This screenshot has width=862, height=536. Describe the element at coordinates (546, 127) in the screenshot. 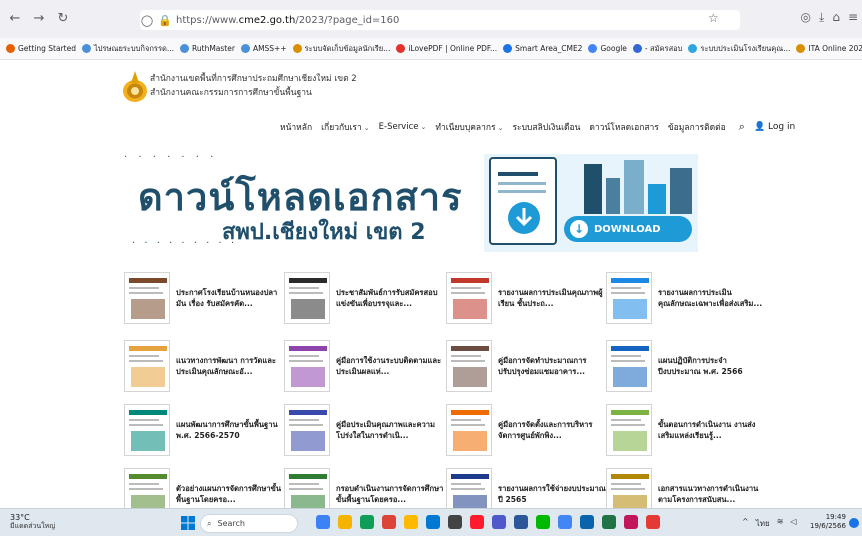

I see `nav-item: ระบบสลิปเงินเดือน` at that location.